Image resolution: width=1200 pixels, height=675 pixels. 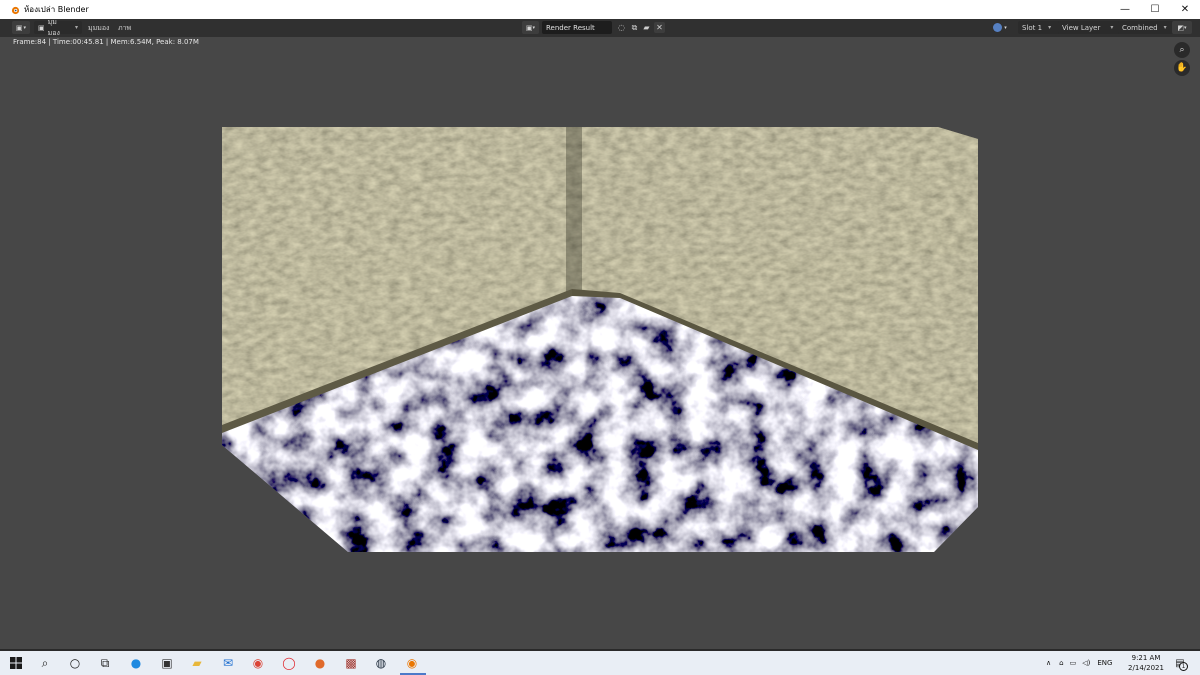 I want to click on chrome-icon: ◉, so click(x=258, y=663).